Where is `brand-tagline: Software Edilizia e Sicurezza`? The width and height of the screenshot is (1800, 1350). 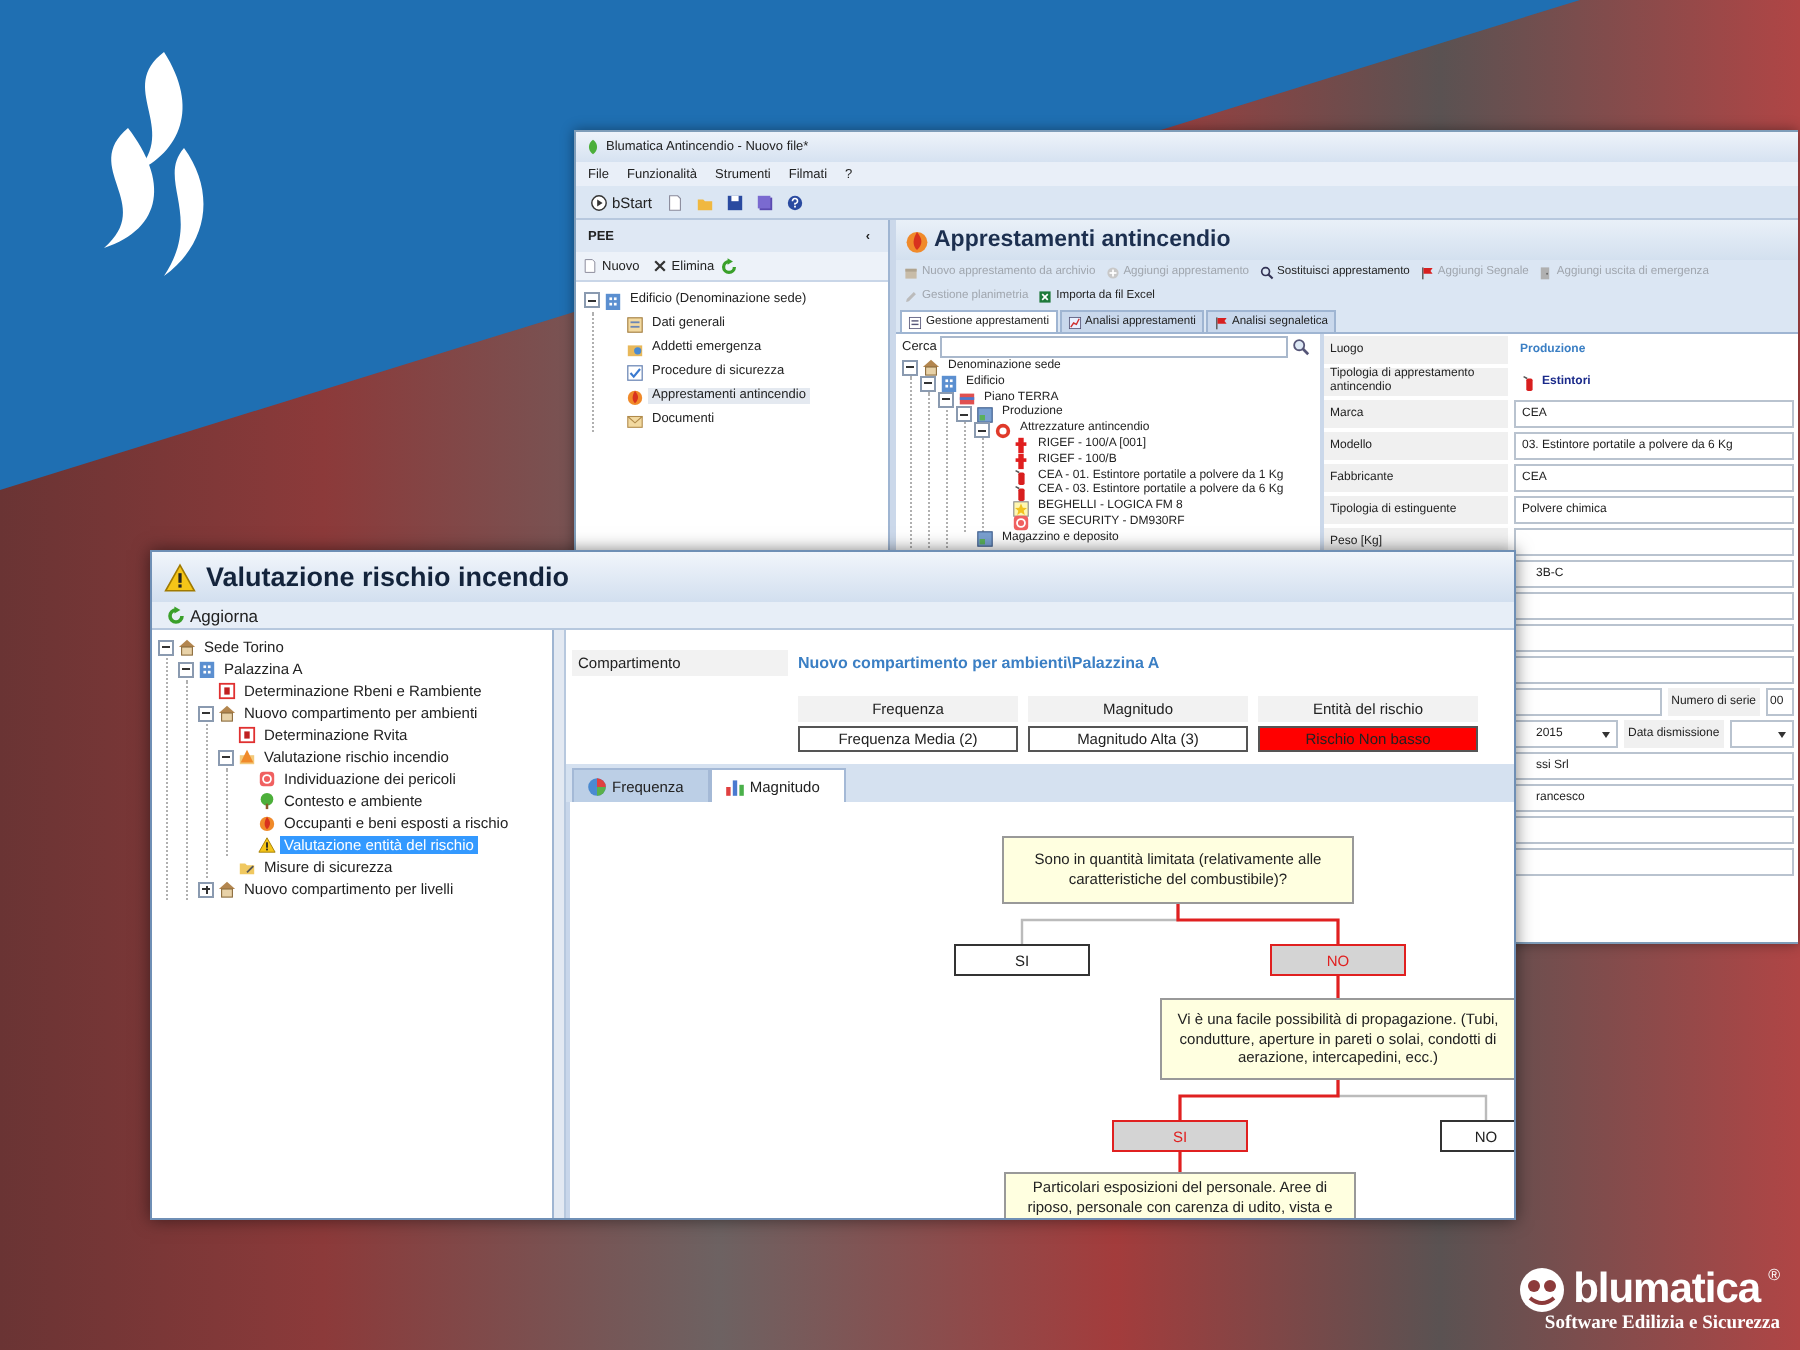
brand-tagline: Software Edilizia e Sicurezza is located at coordinates (1662, 1324).